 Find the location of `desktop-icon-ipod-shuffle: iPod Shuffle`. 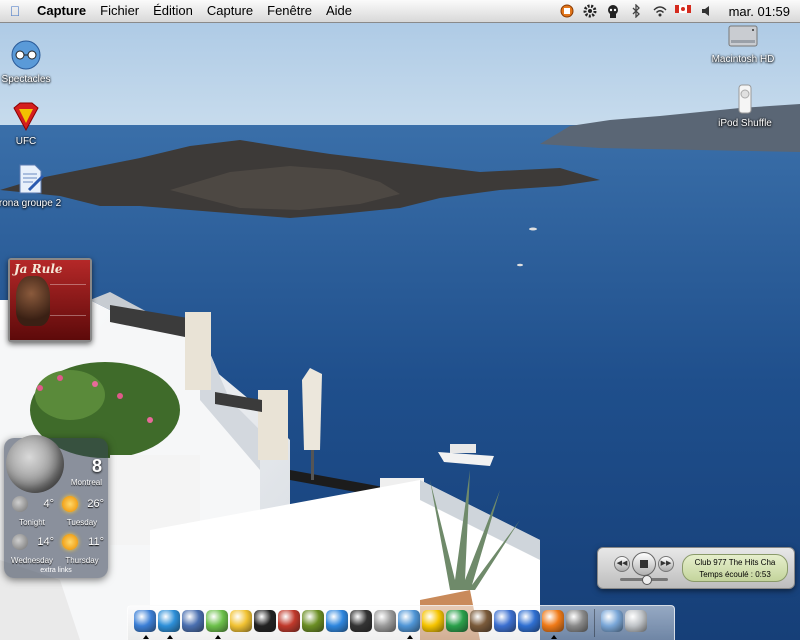

desktop-icon-ipod-shuffle: iPod Shuffle is located at coordinates (745, 105).